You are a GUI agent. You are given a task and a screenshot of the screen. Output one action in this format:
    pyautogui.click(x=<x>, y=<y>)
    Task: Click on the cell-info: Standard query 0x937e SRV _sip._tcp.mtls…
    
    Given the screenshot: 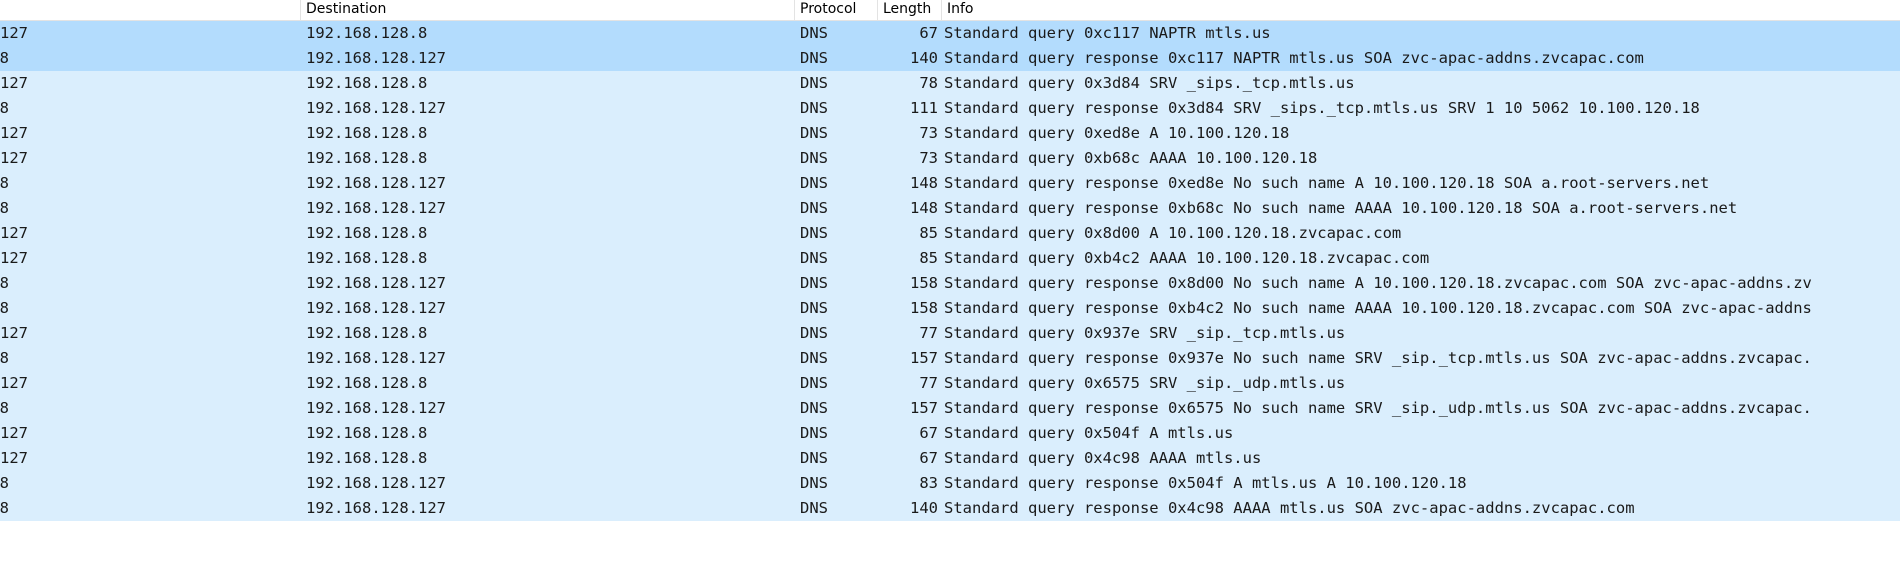 What is the action you would take?
    pyautogui.click(x=1145, y=333)
    